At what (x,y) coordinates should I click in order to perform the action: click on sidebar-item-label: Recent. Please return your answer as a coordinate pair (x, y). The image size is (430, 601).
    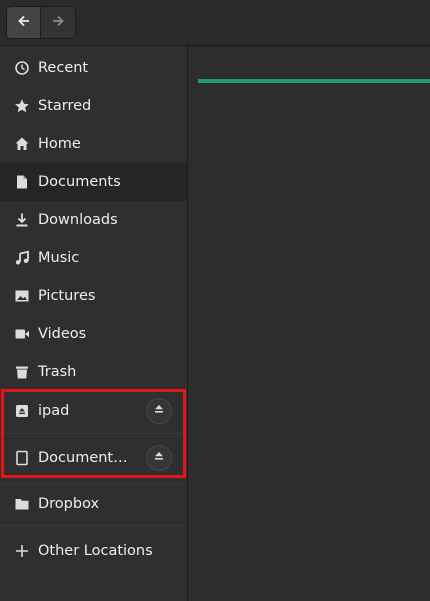
    Looking at the image, I should click on (63, 68).